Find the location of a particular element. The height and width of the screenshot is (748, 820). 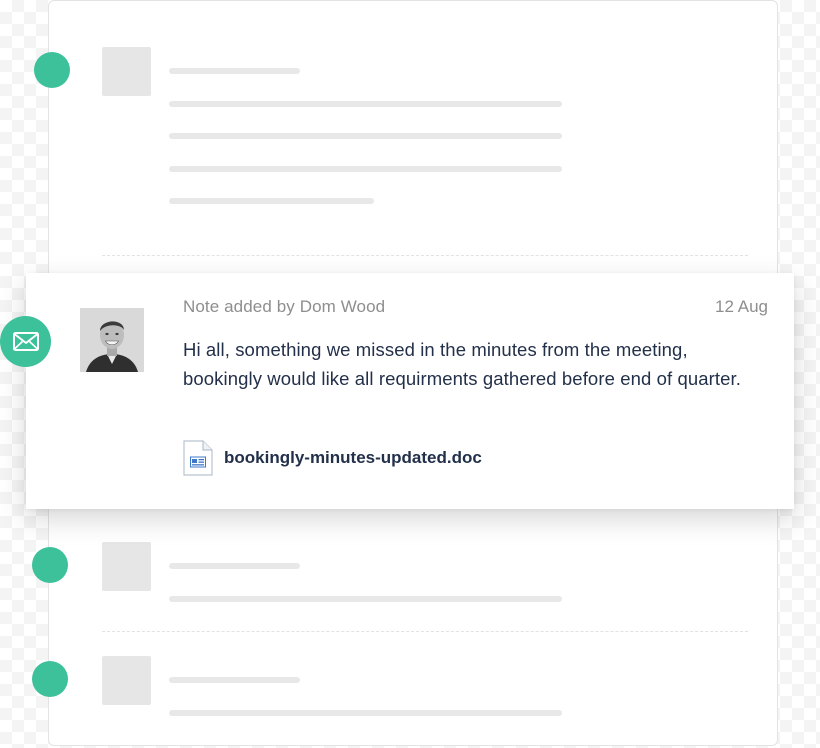

attachment-link: bookingly-minutes-updated.doc is located at coordinates (332, 458).